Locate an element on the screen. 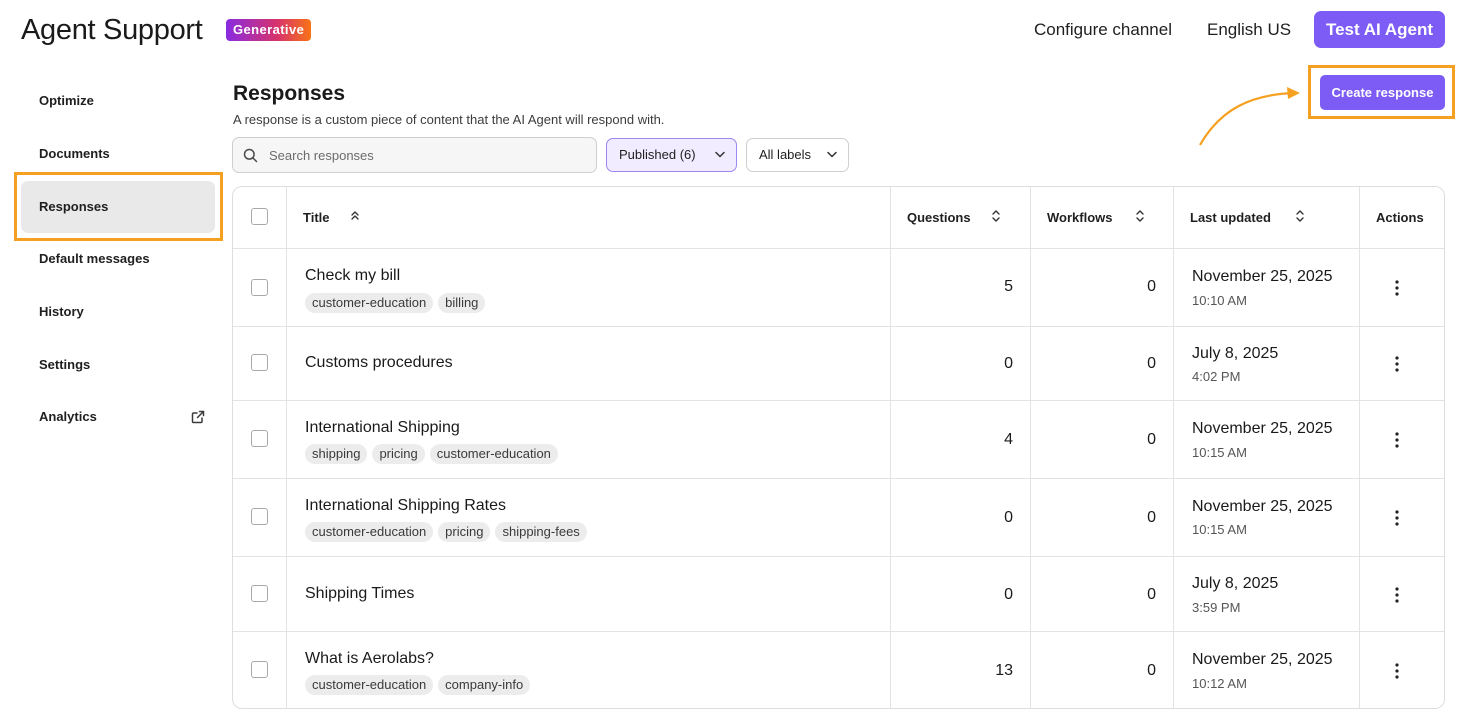 The width and height of the screenshot is (1464, 717). column-header-questions: Questions is located at coordinates (939, 217).